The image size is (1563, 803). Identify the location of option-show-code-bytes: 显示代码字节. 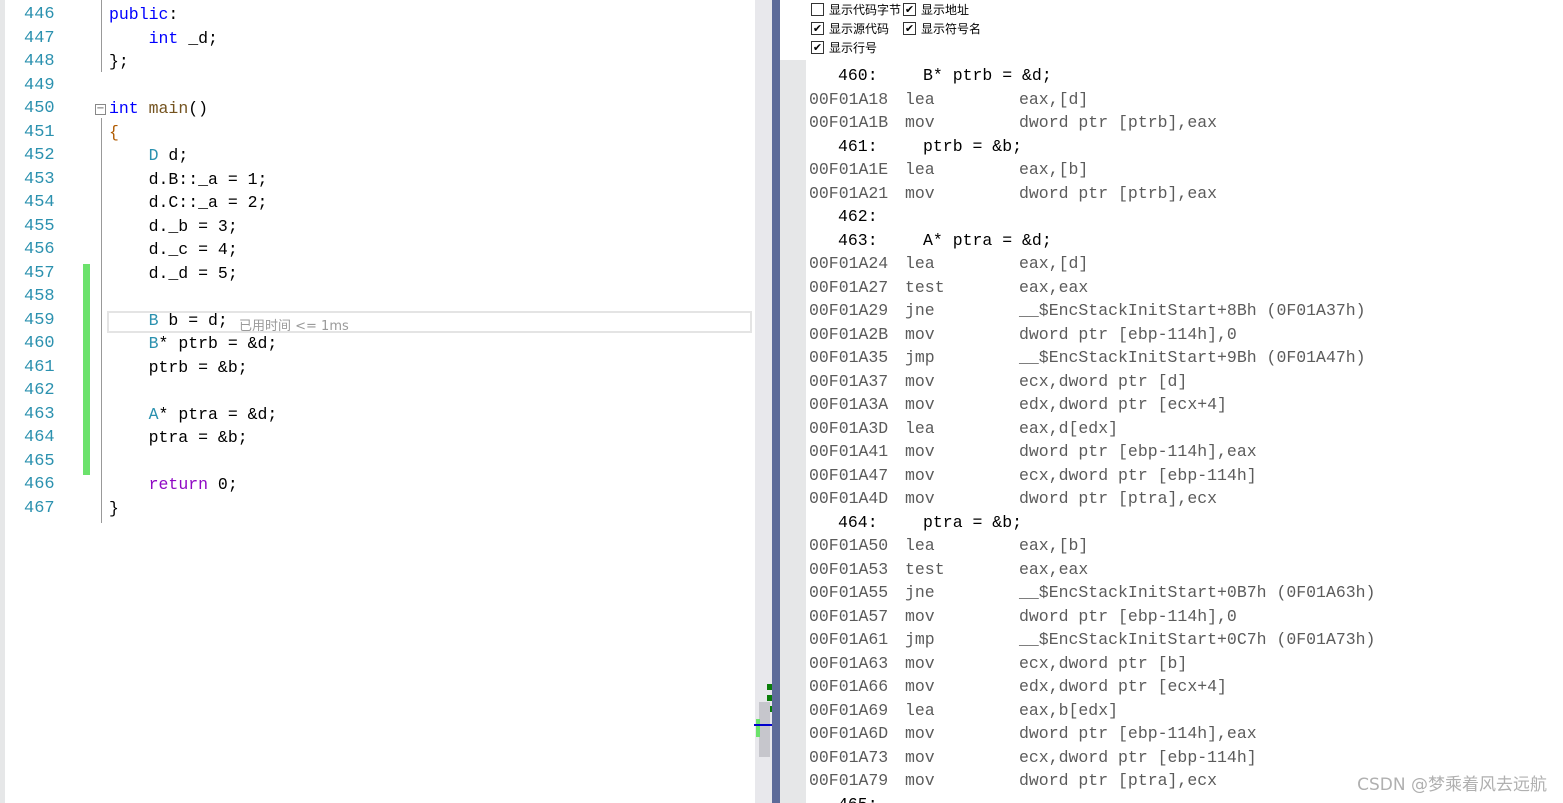
(856, 9).